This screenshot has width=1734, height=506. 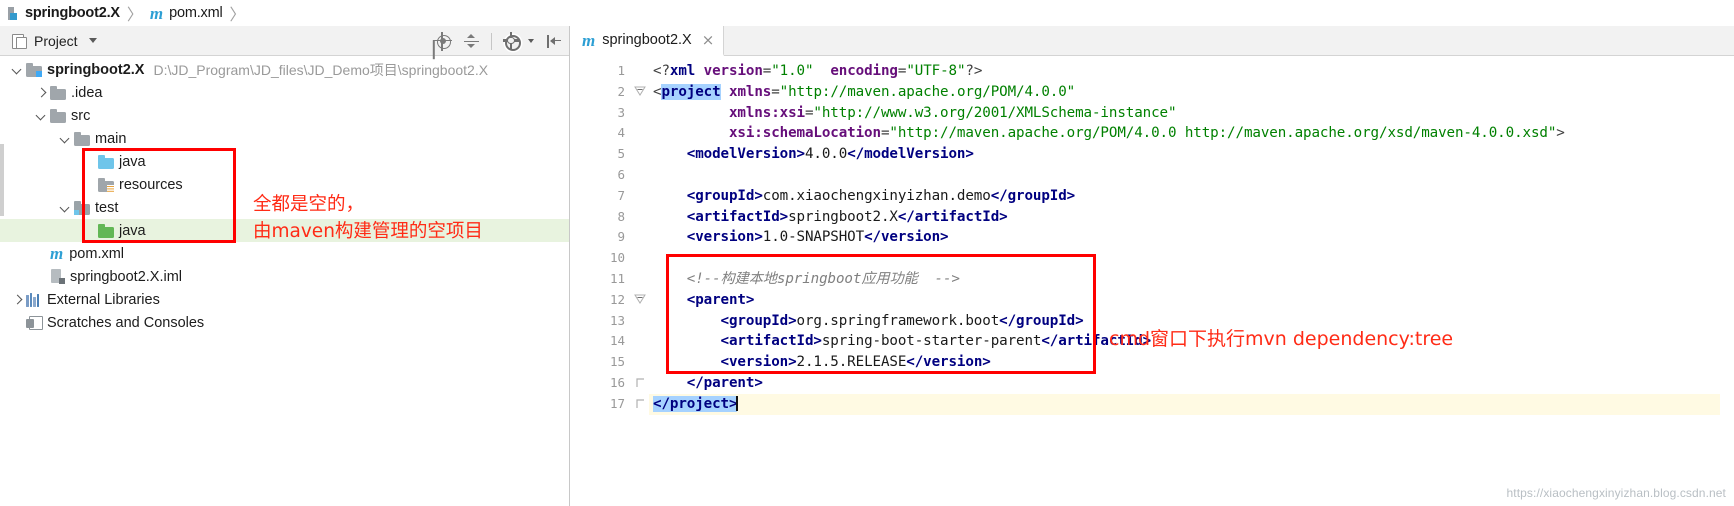 What do you see at coordinates (818, 71) in the screenshot?
I see `code-line: <?xml version="1.0" encoding="UTF-8"?>` at bounding box center [818, 71].